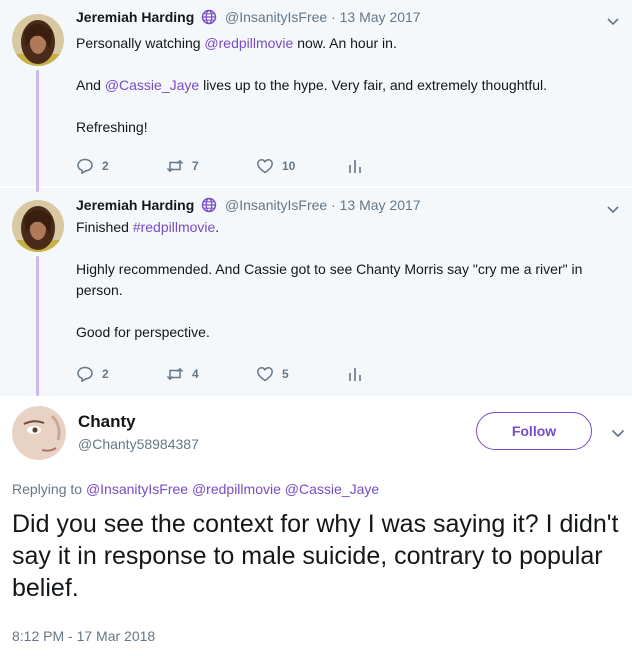 Image resolution: width=632 pixels, height=656 pixels. What do you see at coordinates (140, 43) in the screenshot?
I see `text-segment: Personally watching` at bounding box center [140, 43].